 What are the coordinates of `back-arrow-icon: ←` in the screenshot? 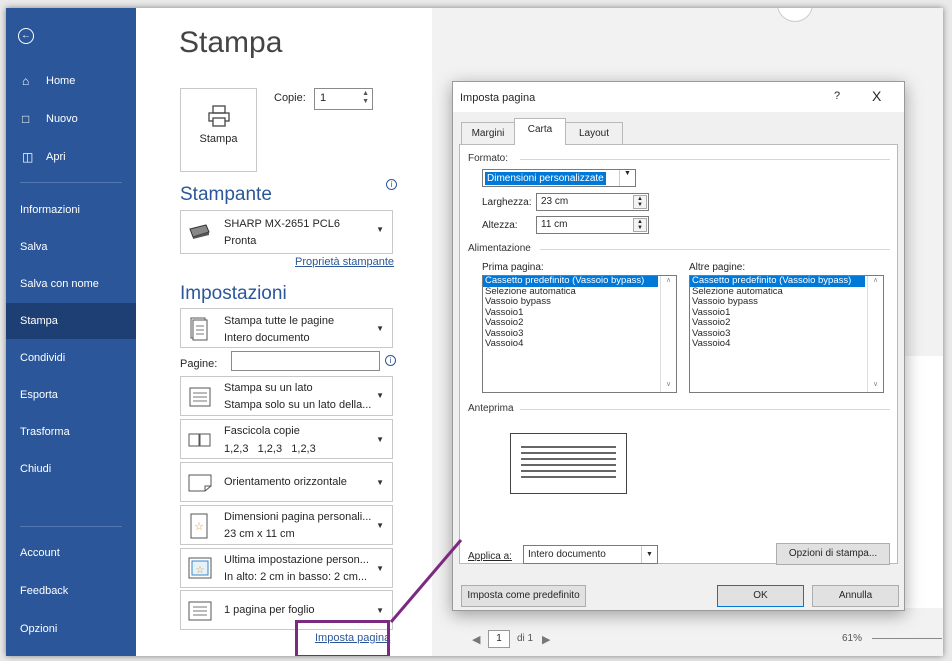 It's located at (26, 36).